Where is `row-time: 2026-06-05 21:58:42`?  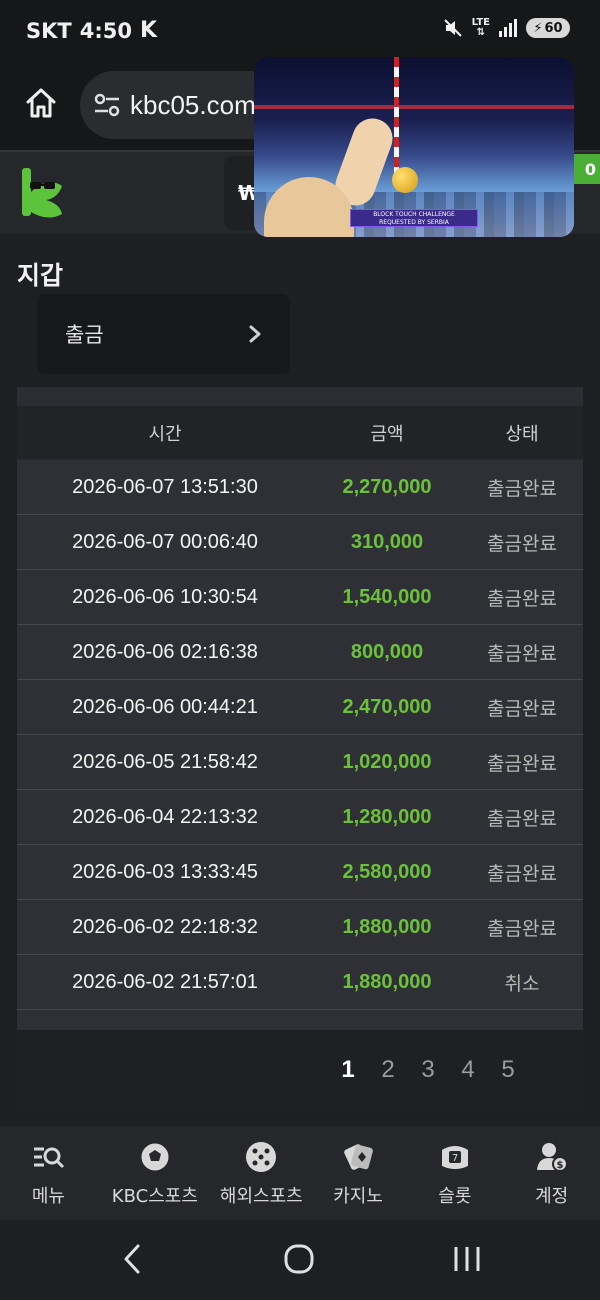
row-time: 2026-06-05 21:58:42 is located at coordinates (165, 761).